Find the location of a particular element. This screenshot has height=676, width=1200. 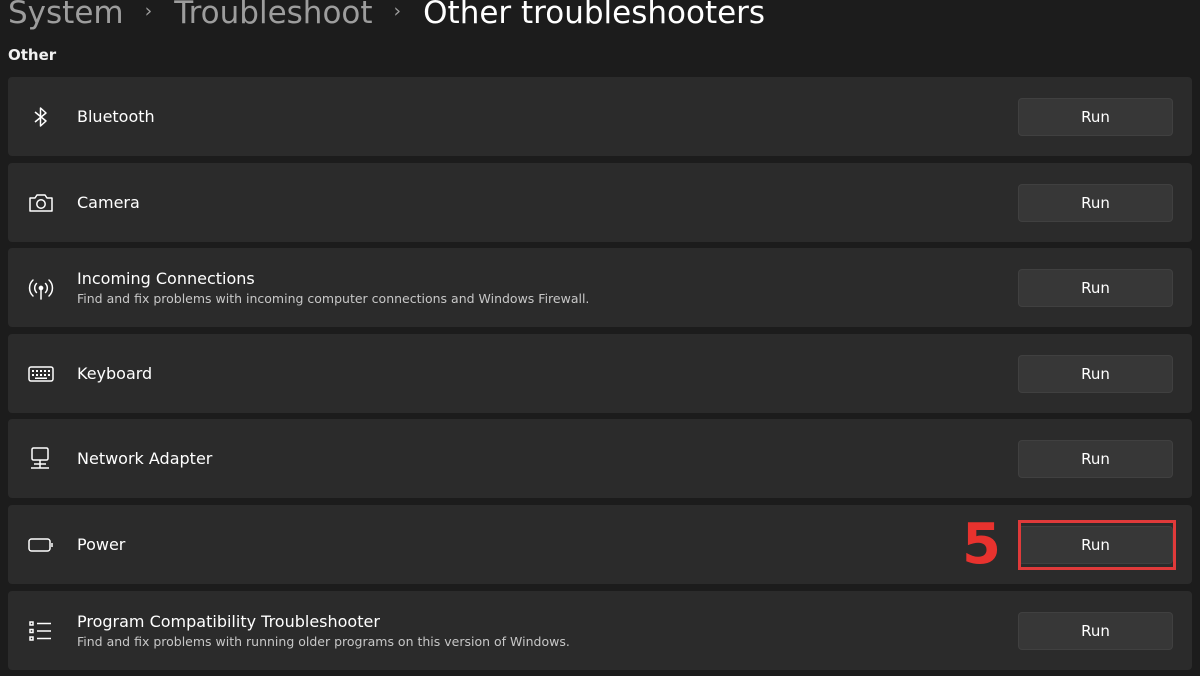

camera-icon is located at coordinates (41, 203).